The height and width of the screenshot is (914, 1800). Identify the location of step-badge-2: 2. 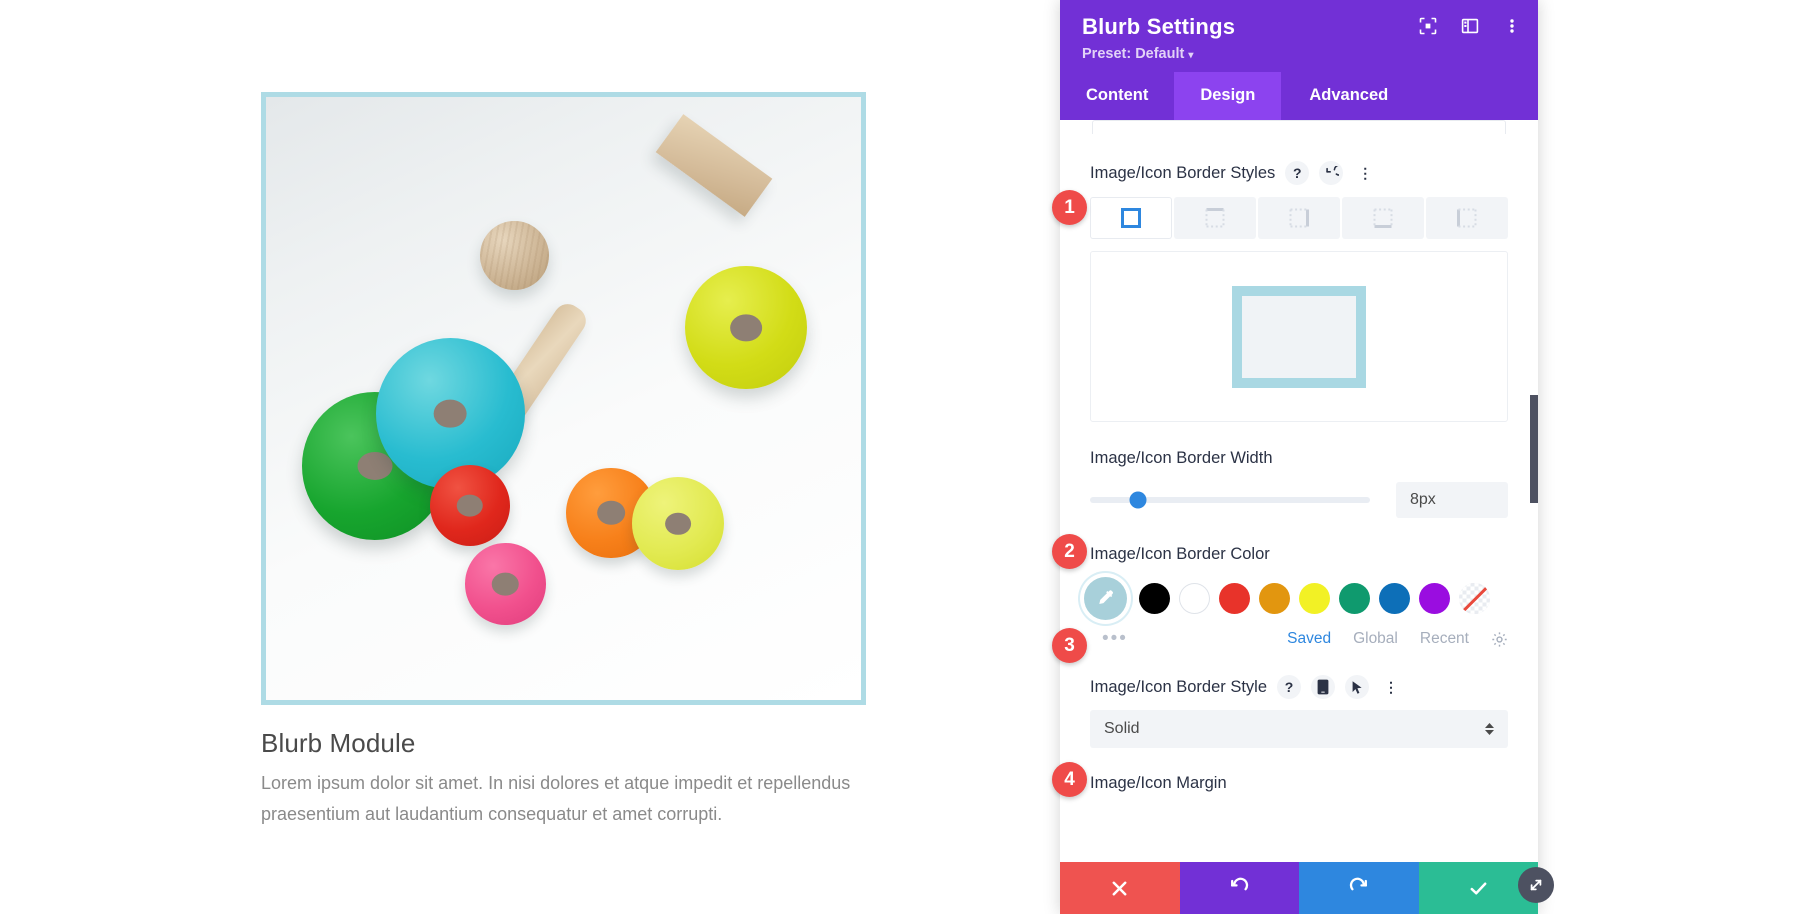
(1069, 551).